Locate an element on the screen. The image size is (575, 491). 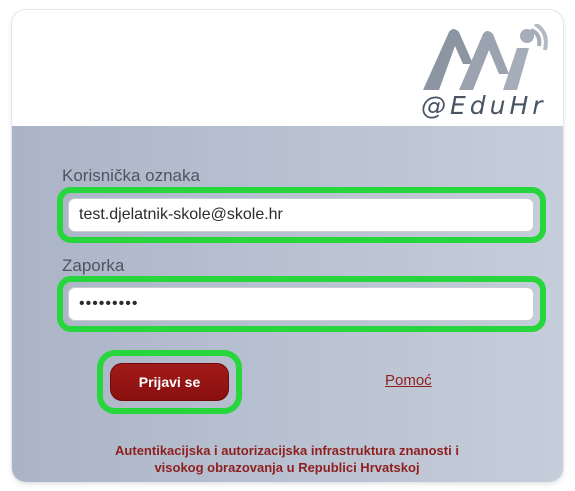
password-input: ••••••••• is located at coordinates (301, 304).